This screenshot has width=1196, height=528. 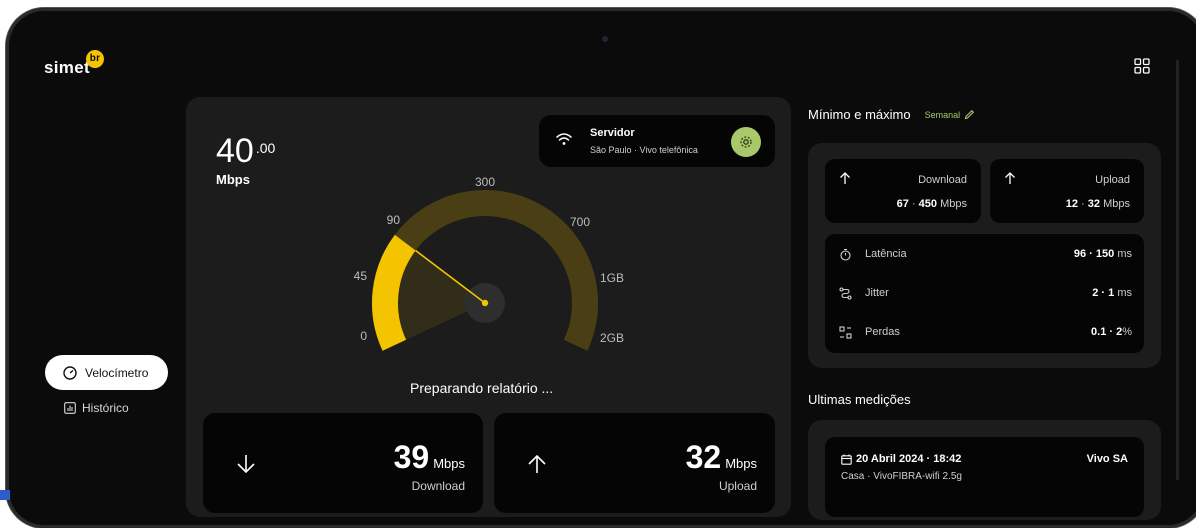 What do you see at coordinates (67, 67) in the screenshot?
I see `logo-text: simet` at bounding box center [67, 67].